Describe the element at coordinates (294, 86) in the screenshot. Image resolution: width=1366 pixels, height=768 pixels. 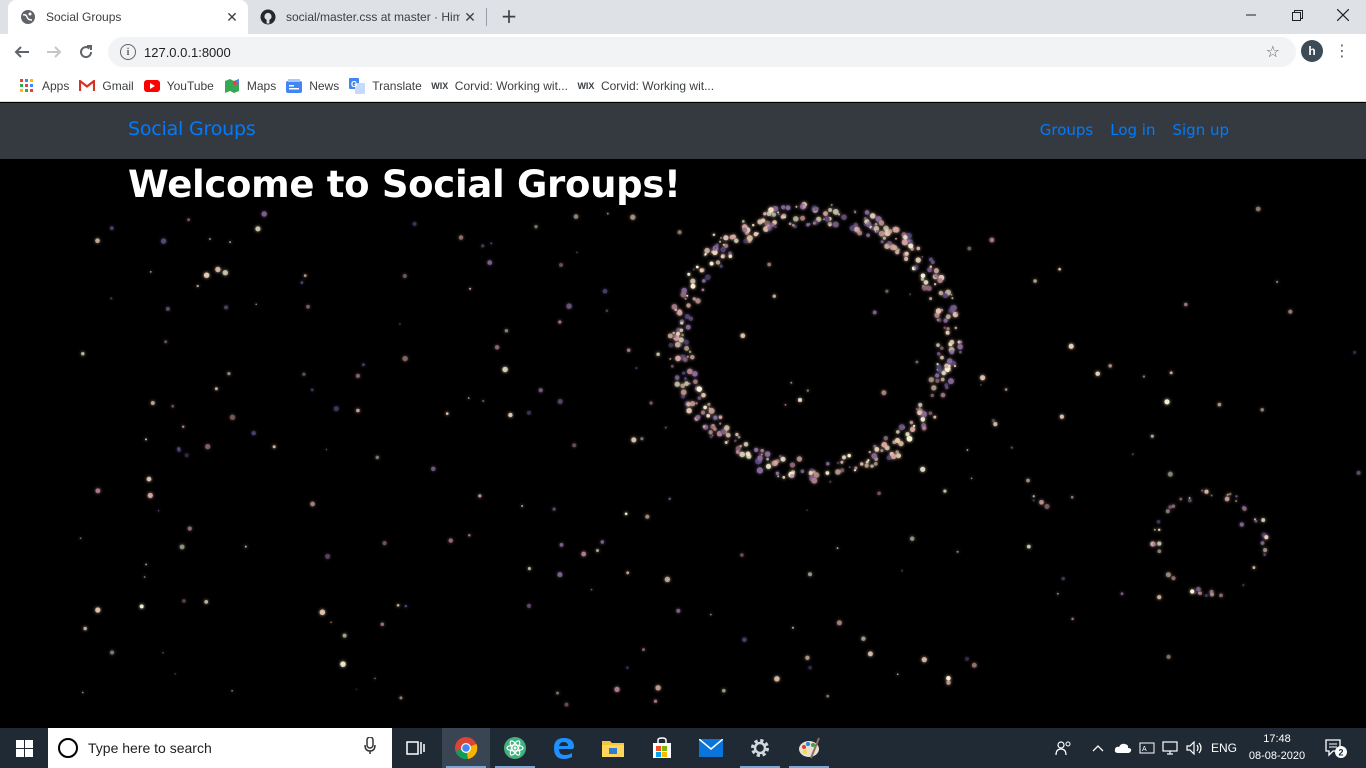
I see `news-icon` at that location.